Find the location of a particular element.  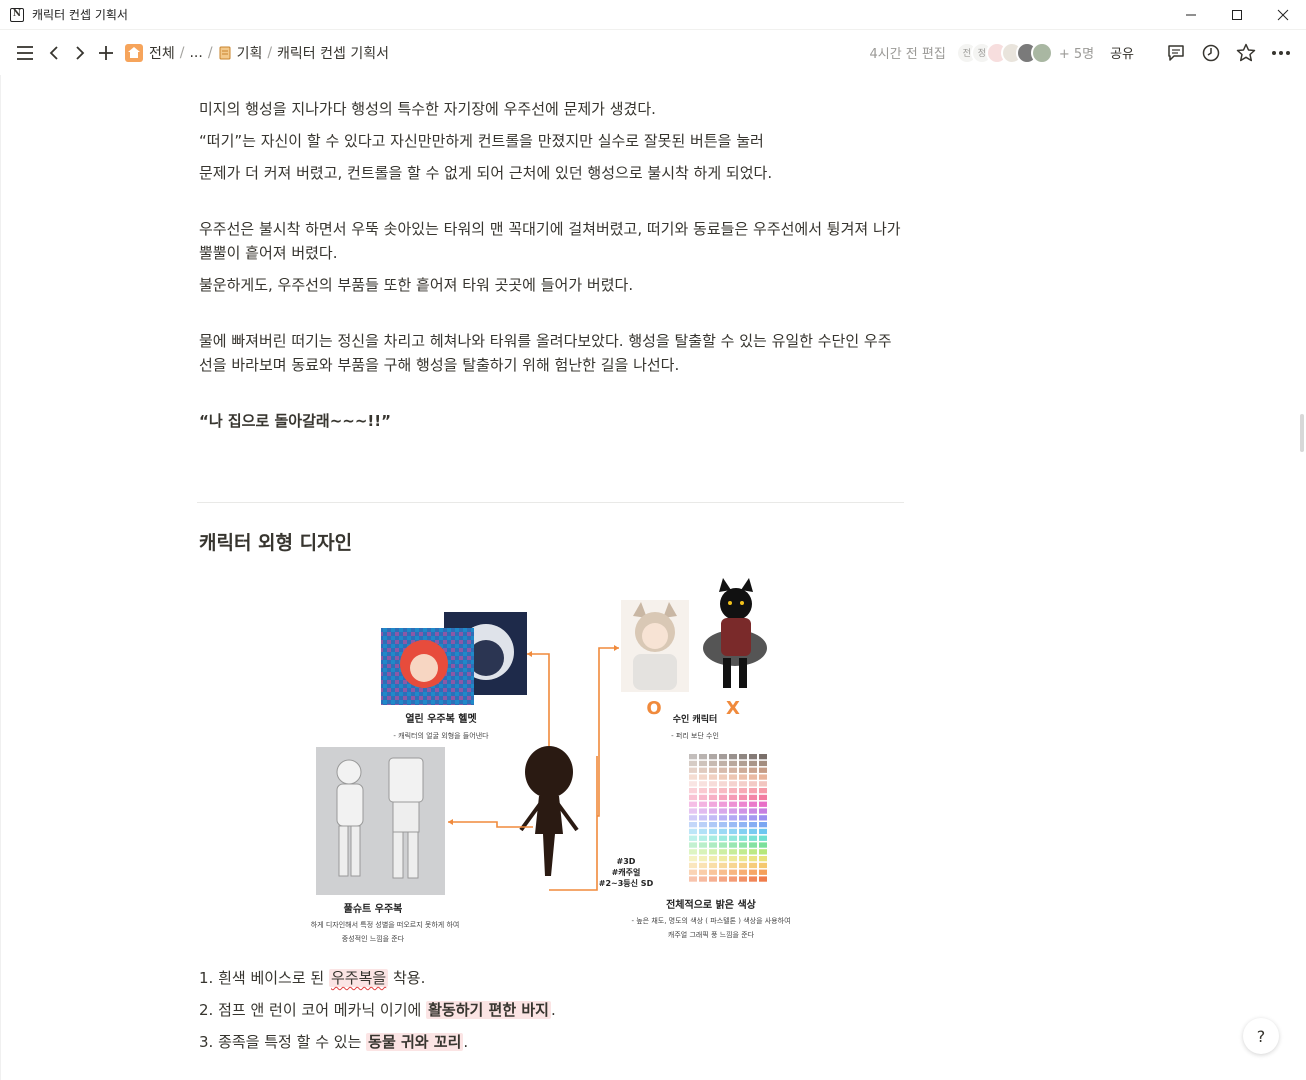

share-button: 공유 is located at coordinates (1122, 52).